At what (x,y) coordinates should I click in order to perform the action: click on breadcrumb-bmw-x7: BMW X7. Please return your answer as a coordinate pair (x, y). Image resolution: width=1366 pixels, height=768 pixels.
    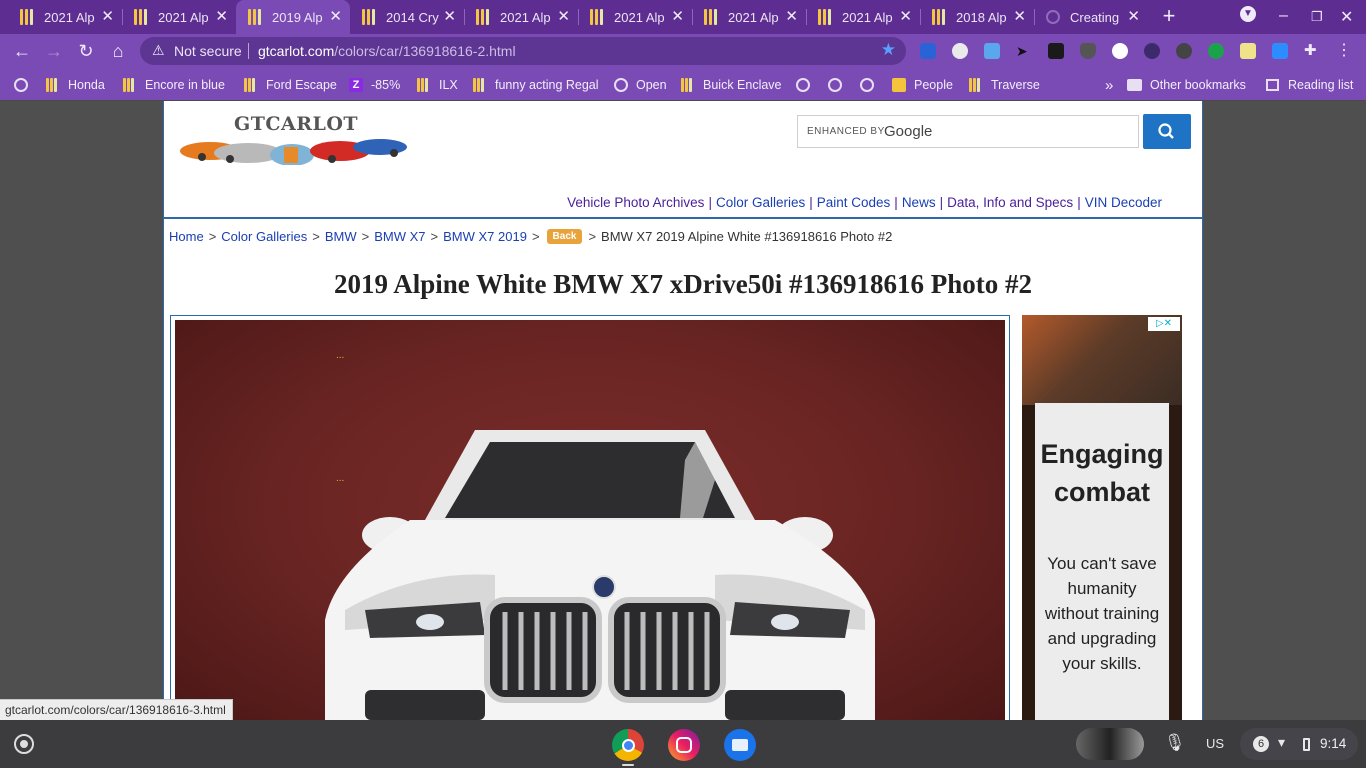
    Looking at the image, I should click on (399, 236).